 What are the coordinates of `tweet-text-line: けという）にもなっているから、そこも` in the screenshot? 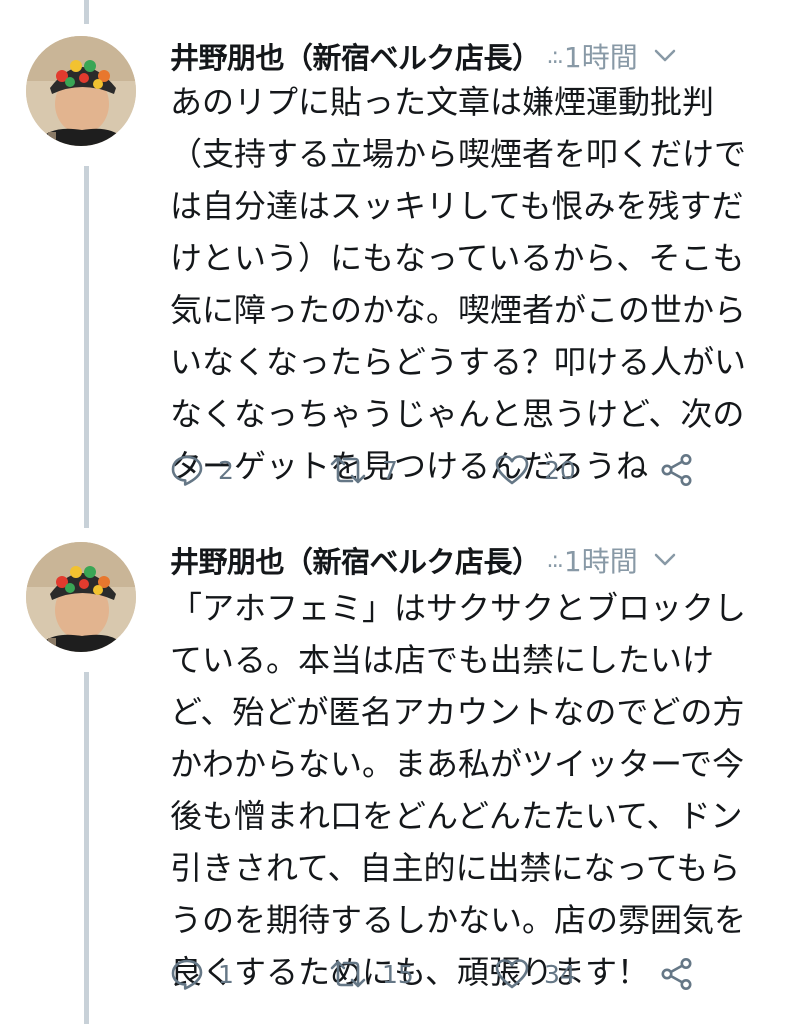 It's located at (457, 258).